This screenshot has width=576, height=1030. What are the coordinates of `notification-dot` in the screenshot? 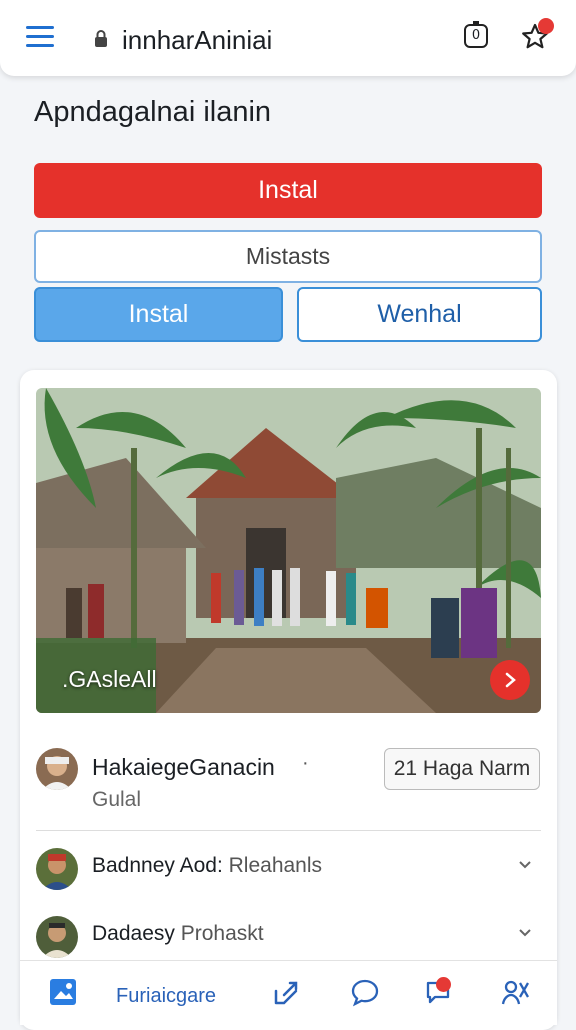 It's located at (546, 26).